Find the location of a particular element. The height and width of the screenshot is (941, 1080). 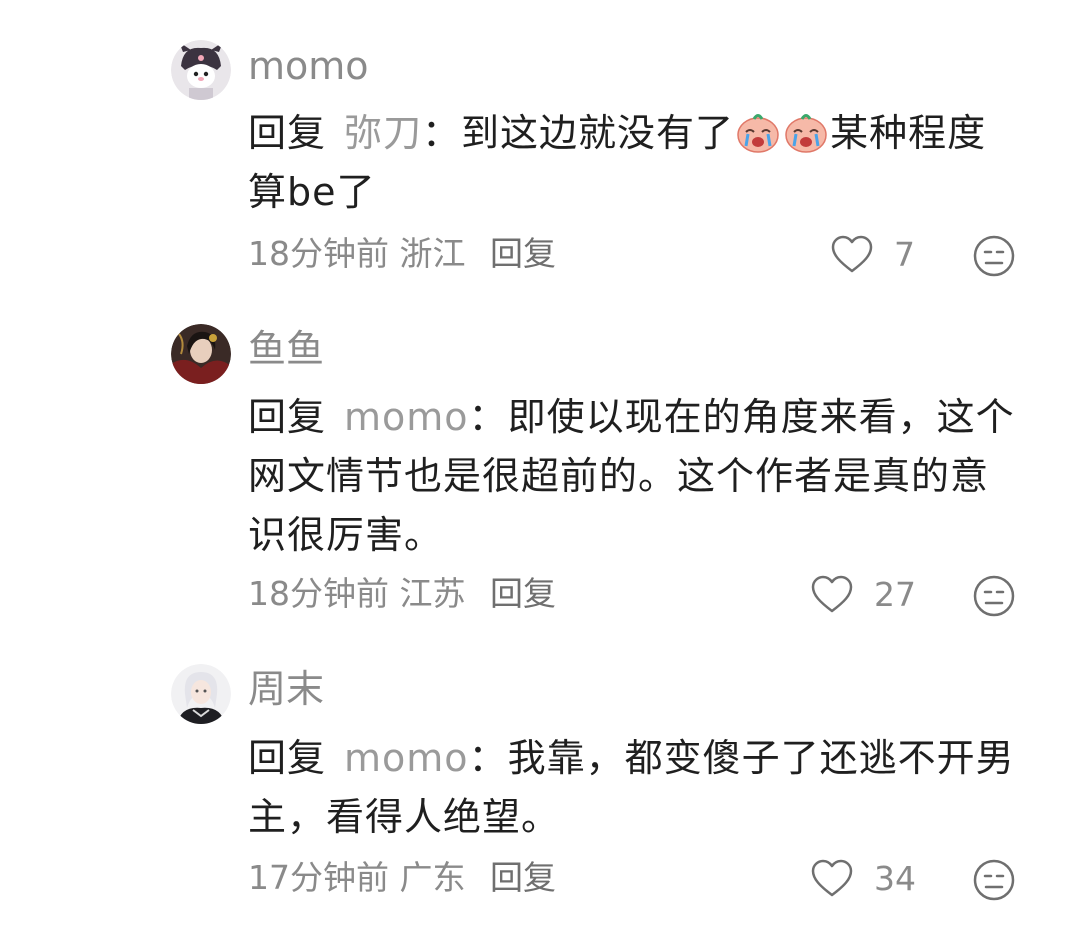

comment-meta: 18分钟前 浙江 回复 is located at coordinates (402, 253).